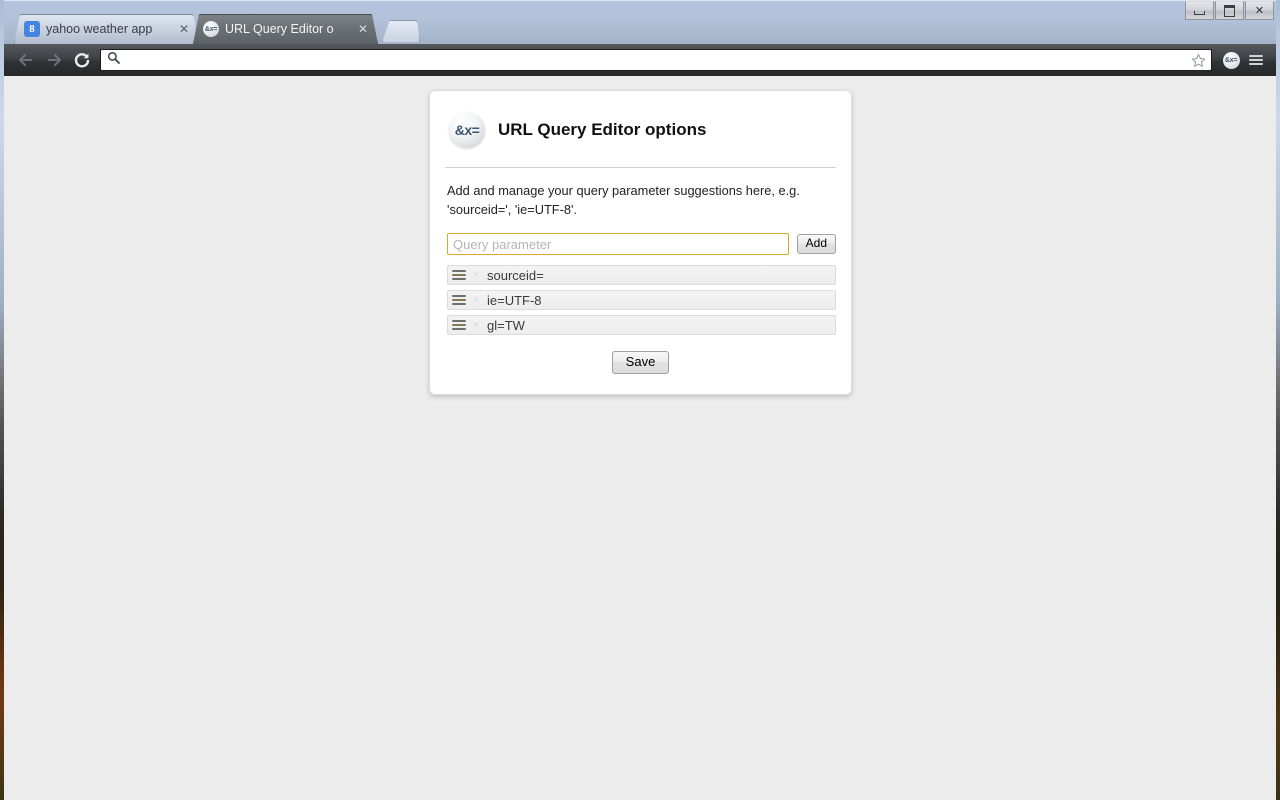 The width and height of the screenshot is (1280, 800). Describe the element at coordinates (99, 29) in the screenshot. I see `tab-title: yahoo weather app` at that location.